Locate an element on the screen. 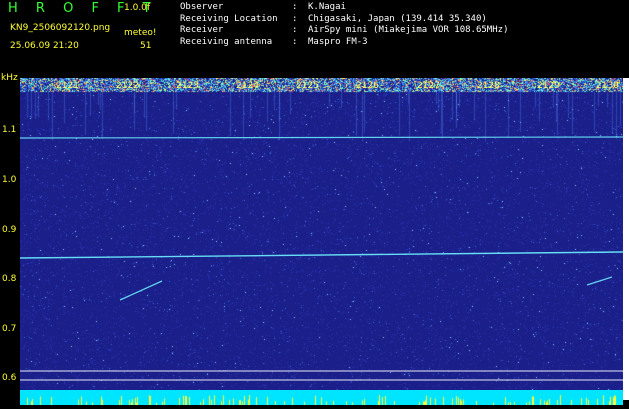 The height and width of the screenshot is (409, 629). y-tick: 0.6 is located at coordinates (9, 378).